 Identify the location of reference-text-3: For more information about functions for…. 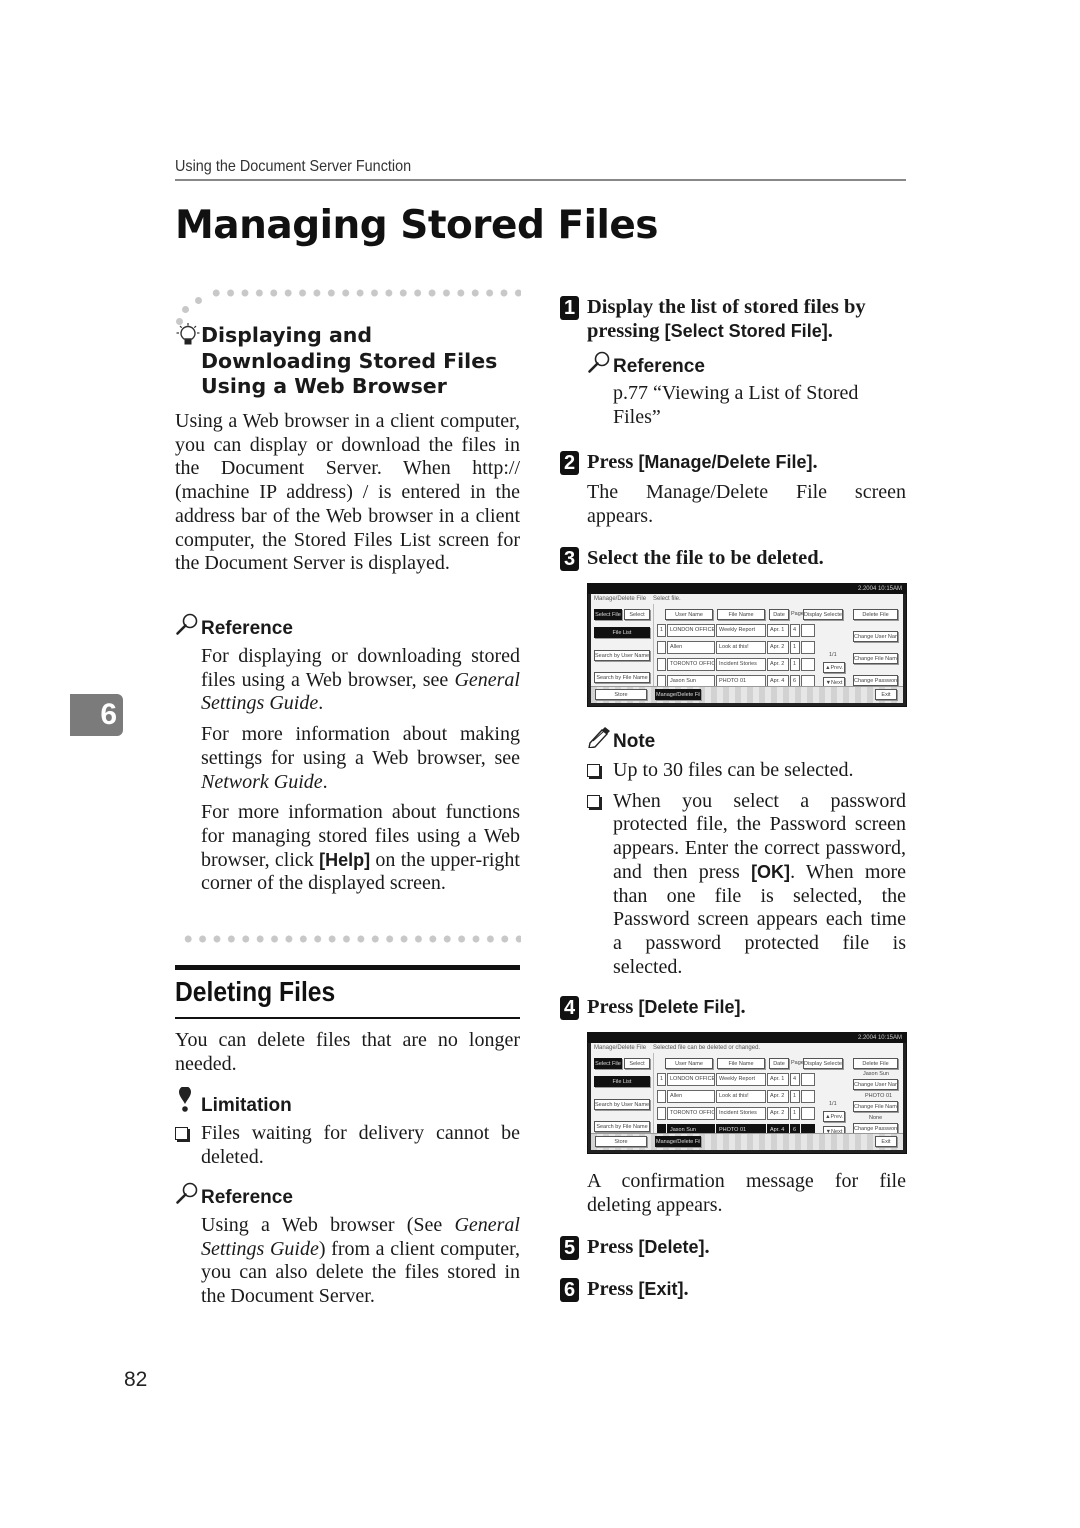
(360, 848).